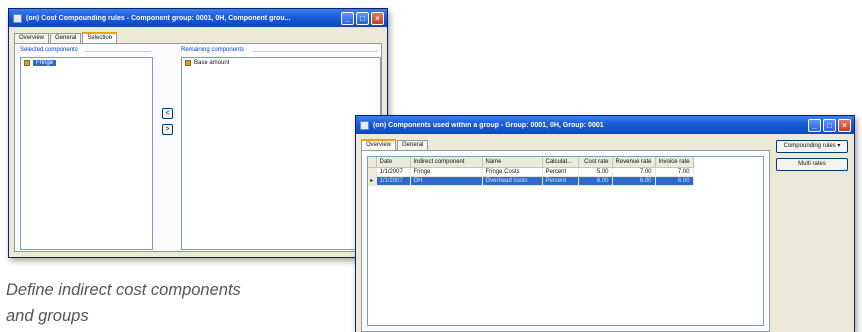 This screenshot has width=862, height=332. I want to click on column-header-revenue-rate: Revenue rate, so click(634, 162).